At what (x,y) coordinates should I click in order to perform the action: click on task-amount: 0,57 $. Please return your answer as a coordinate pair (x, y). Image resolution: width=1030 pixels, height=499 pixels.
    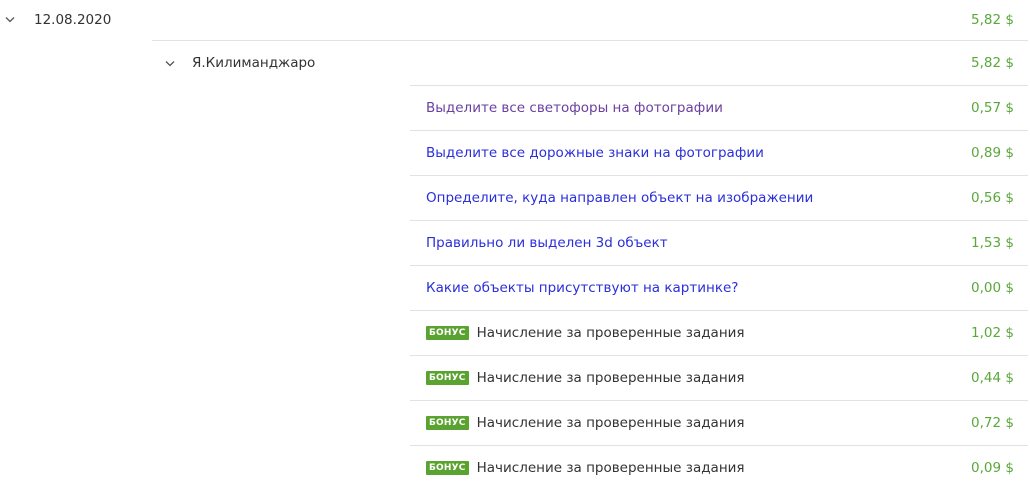
    Looking at the image, I should click on (992, 108).